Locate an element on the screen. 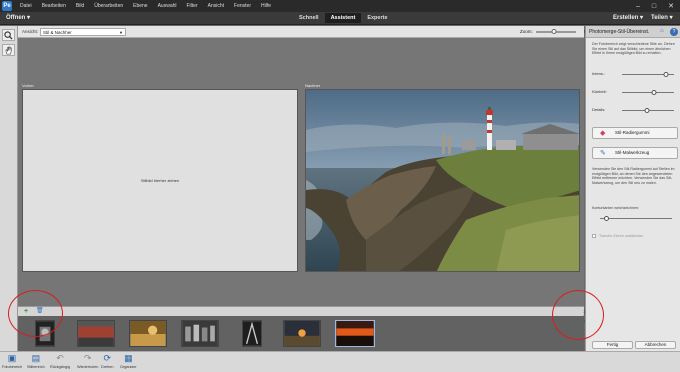 This screenshot has height=372, width=680. menu-enhance: Überarbeiten is located at coordinates (108, 6).